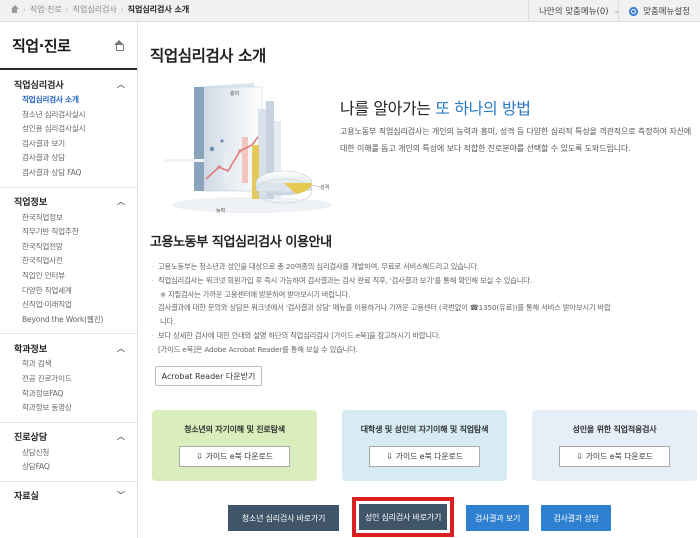 The image size is (700, 538). I want to click on sidebar-item: 한국직업전망, so click(68, 247).